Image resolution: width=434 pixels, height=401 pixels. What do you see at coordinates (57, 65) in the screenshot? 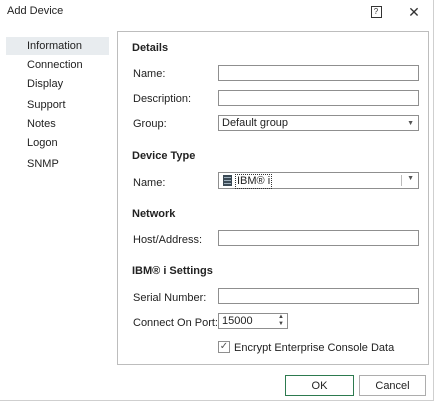
I see `sidebar-item-connection: Connection` at bounding box center [57, 65].